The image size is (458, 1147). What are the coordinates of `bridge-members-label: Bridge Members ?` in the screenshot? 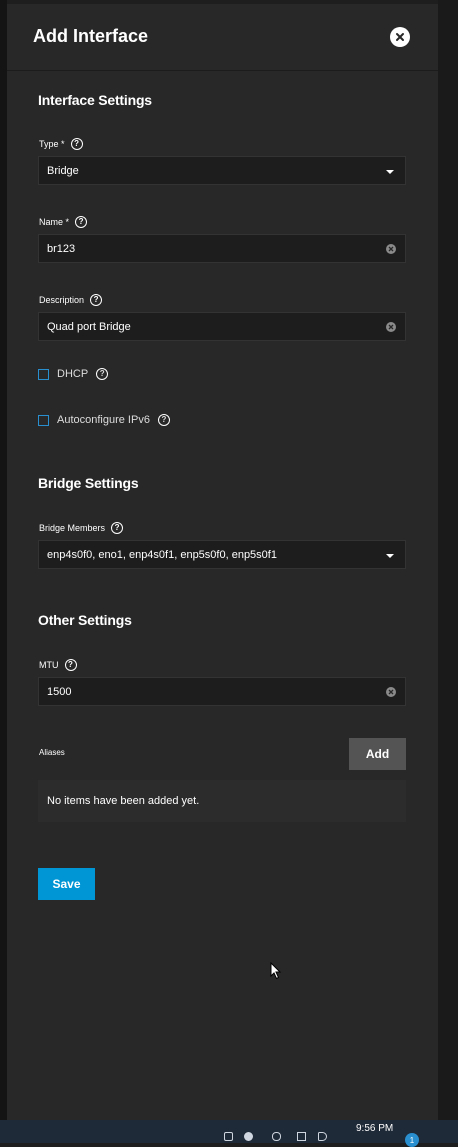 It's located at (81, 528).